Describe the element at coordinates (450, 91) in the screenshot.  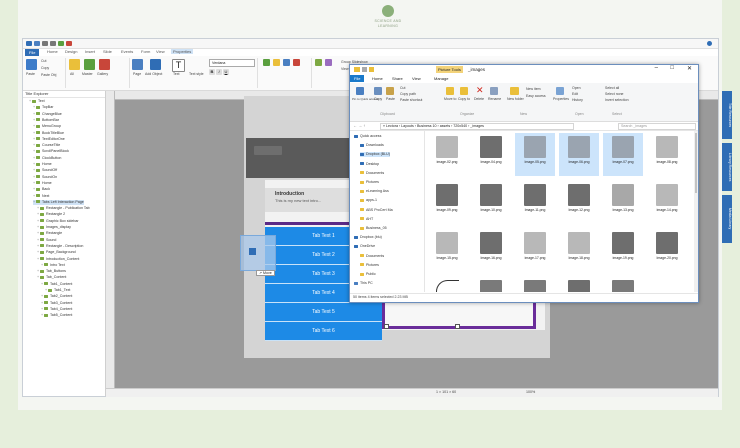
I see `move-to-icon` at that location.